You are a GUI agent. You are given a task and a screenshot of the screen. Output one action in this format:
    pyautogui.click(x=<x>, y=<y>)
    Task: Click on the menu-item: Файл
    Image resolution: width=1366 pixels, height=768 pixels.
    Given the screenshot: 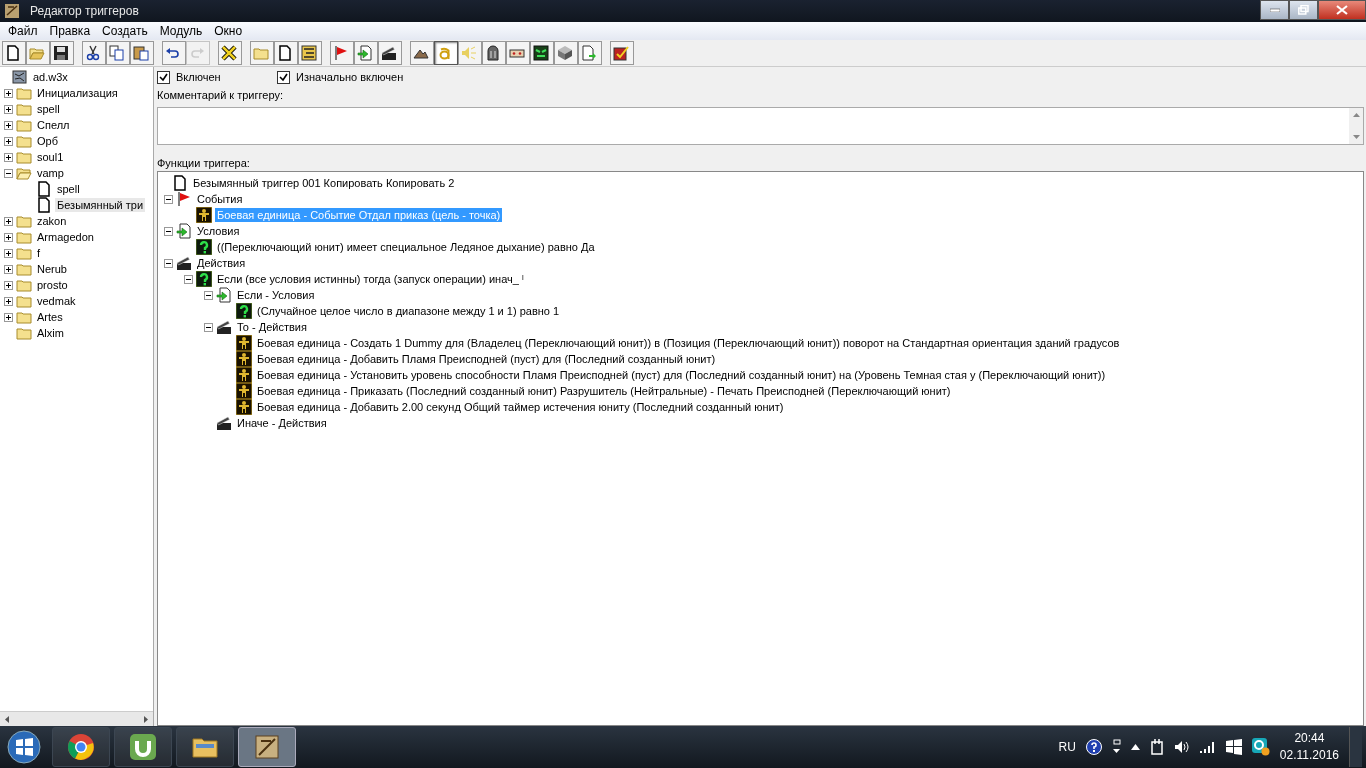 What is the action you would take?
    pyautogui.click(x=23, y=31)
    